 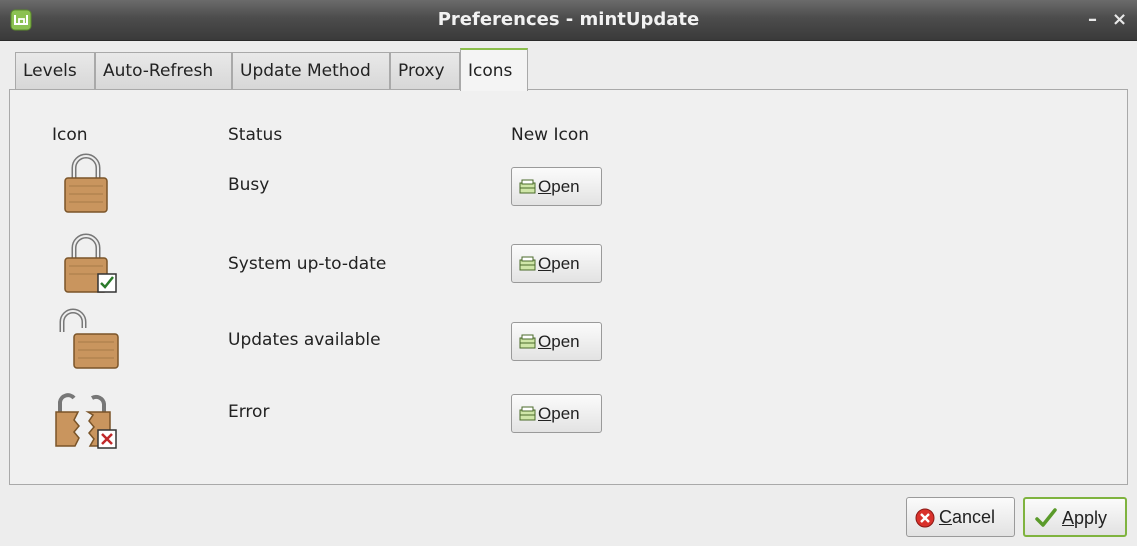 I want to click on tab-levels: Levels, so click(x=55, y=70).